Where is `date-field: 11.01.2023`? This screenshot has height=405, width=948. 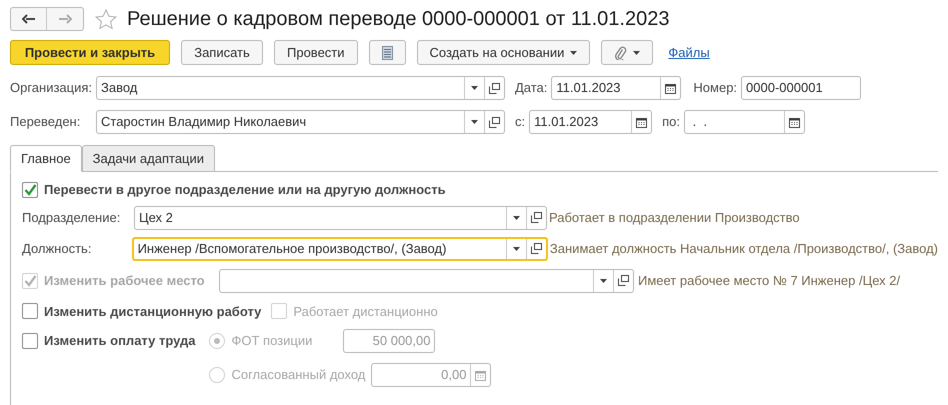 date-field: 11.01.2023 is located at coordinates (616, 88).